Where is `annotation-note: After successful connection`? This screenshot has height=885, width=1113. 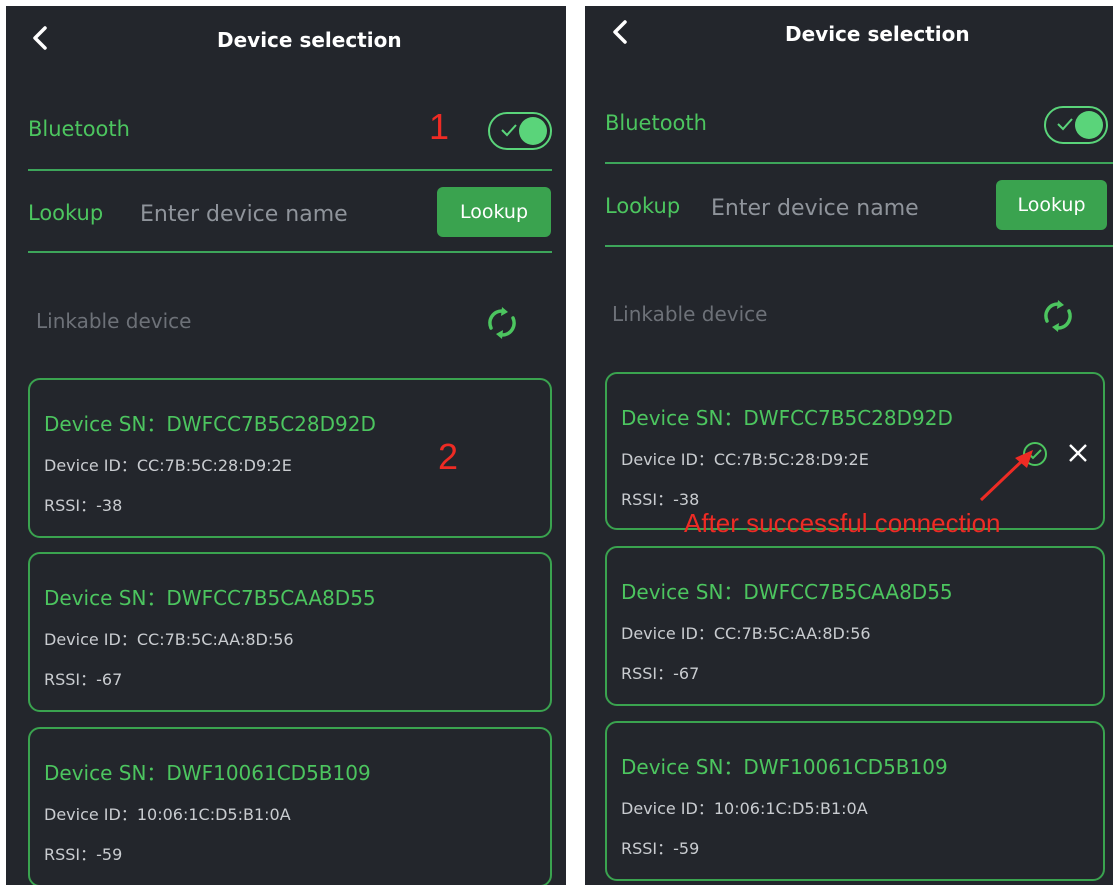 annotation-note: After successful connection is located at coordinates (842, 523).